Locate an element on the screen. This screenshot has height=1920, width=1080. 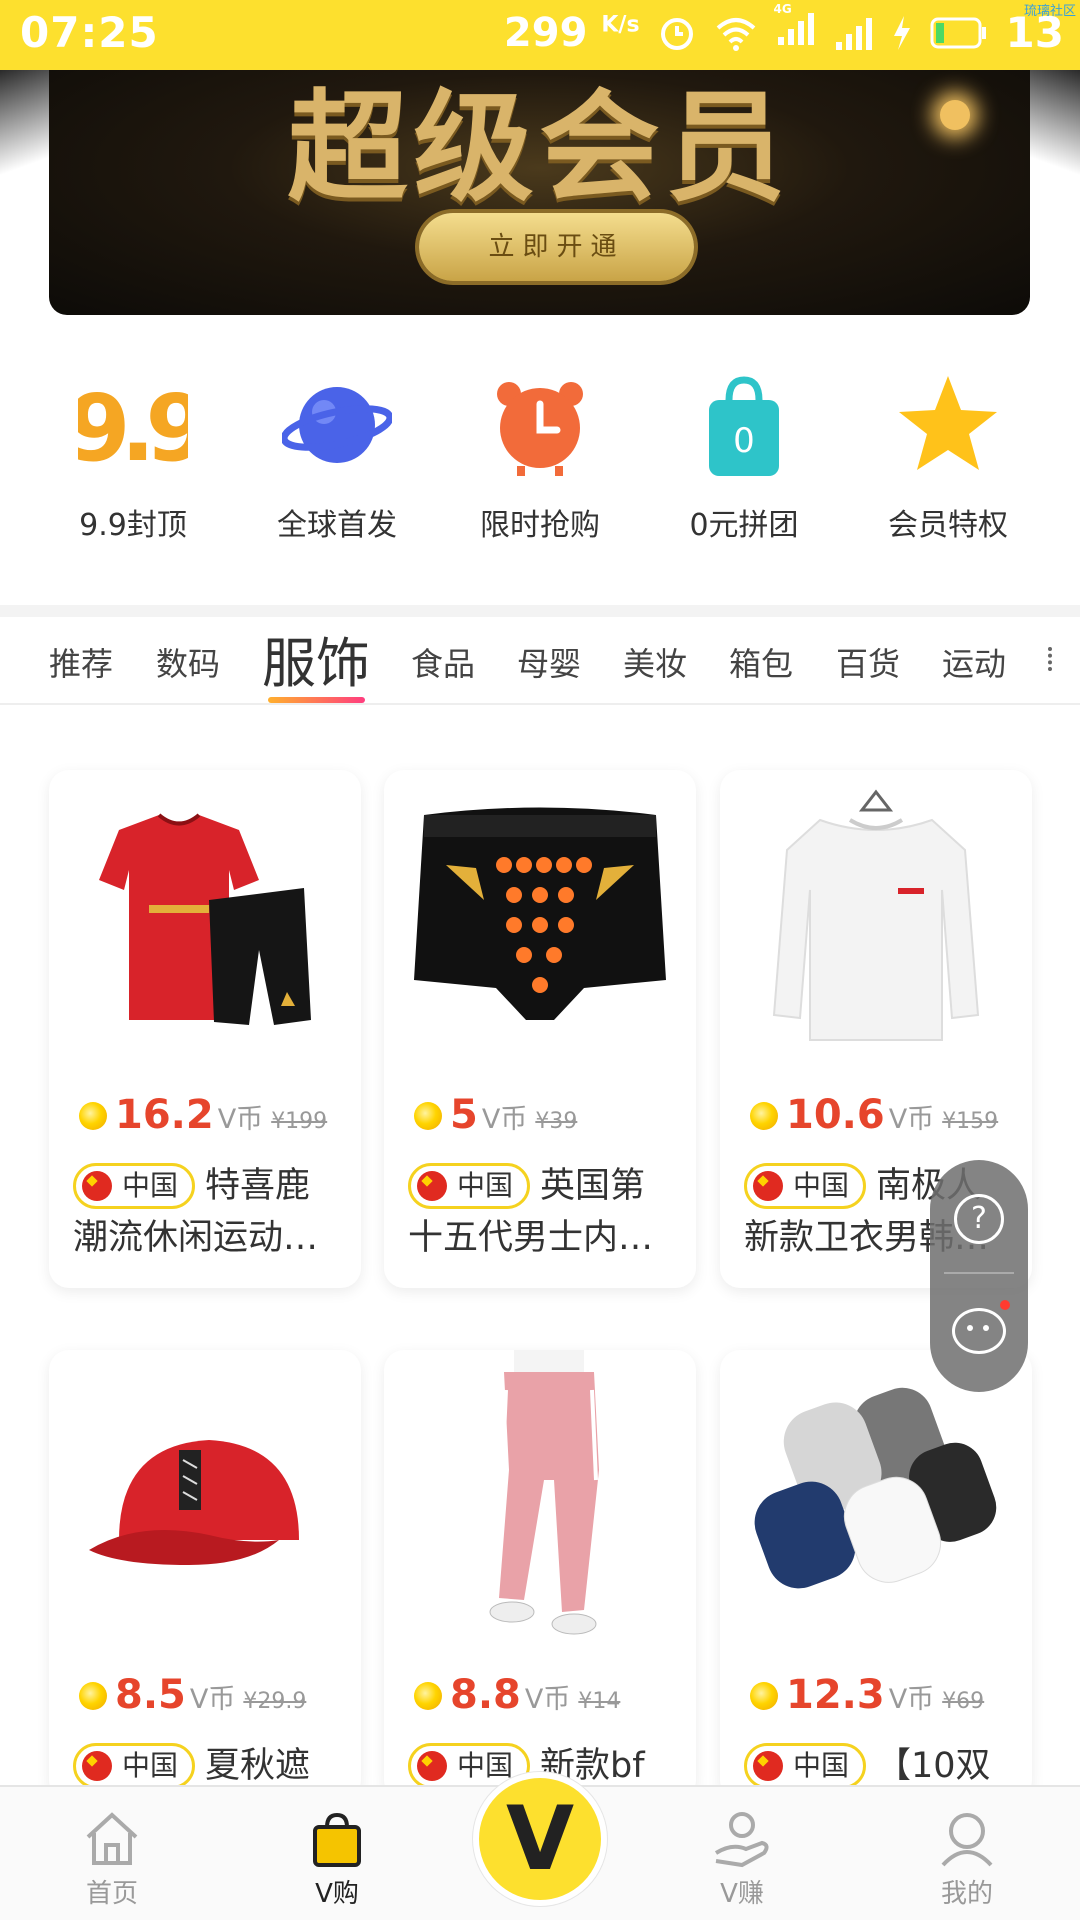
price-row: 8.5 V币 ¥29.9 is located at coordinates (192, 1695).